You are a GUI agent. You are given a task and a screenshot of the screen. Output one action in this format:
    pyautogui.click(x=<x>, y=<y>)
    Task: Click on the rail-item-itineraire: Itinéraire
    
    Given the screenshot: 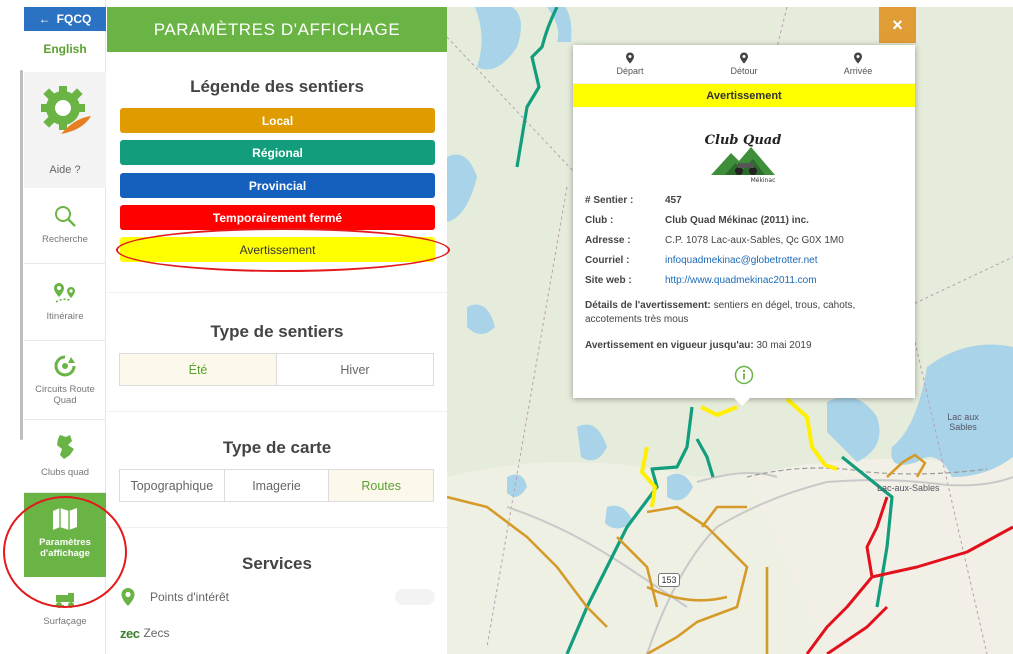 What is the action you would take?
    pyautogui.click(x=65, y=303)
    